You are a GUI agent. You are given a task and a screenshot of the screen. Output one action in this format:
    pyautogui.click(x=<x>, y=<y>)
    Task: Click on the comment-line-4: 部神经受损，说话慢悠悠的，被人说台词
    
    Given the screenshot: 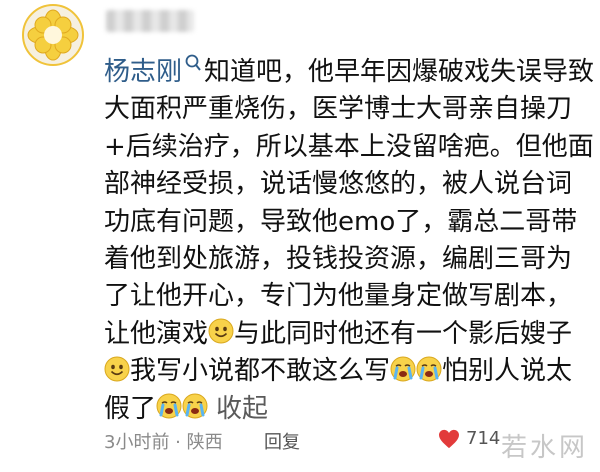 What is the action you would take?
    pyautogui.click(x=350, y=184)
    